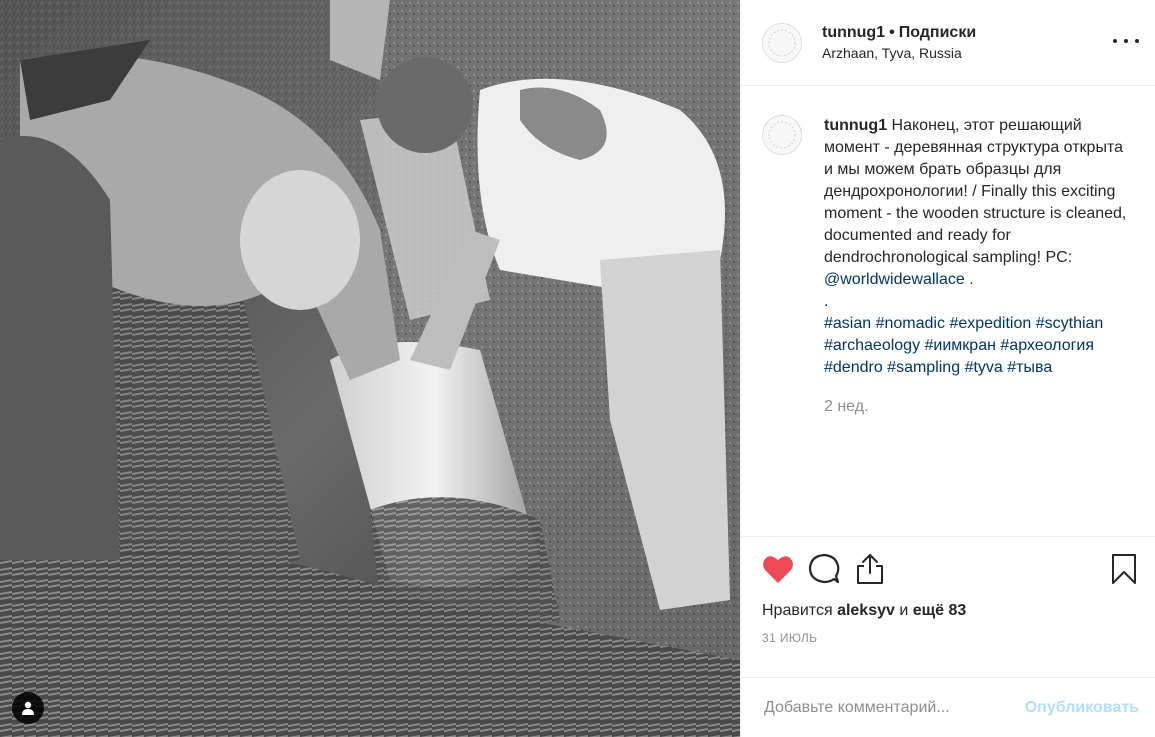 Image resolution: width=1155 pixels, height=737 pixels. I want to click on location-link: Arzhaan, Tyva, Russia, so click(899, 53).